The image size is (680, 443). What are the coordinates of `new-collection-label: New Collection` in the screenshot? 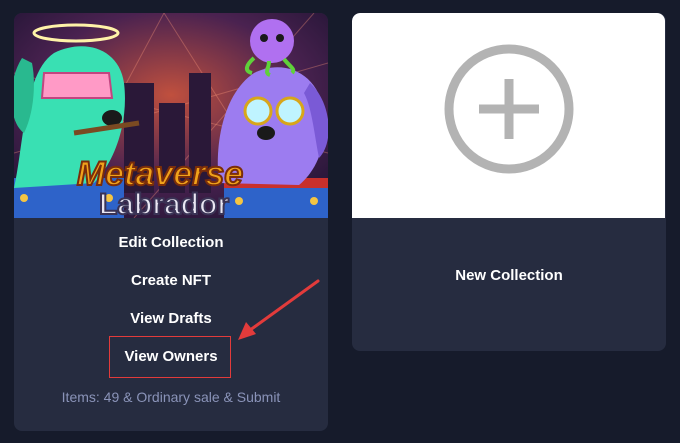 It's located at (509, 275).